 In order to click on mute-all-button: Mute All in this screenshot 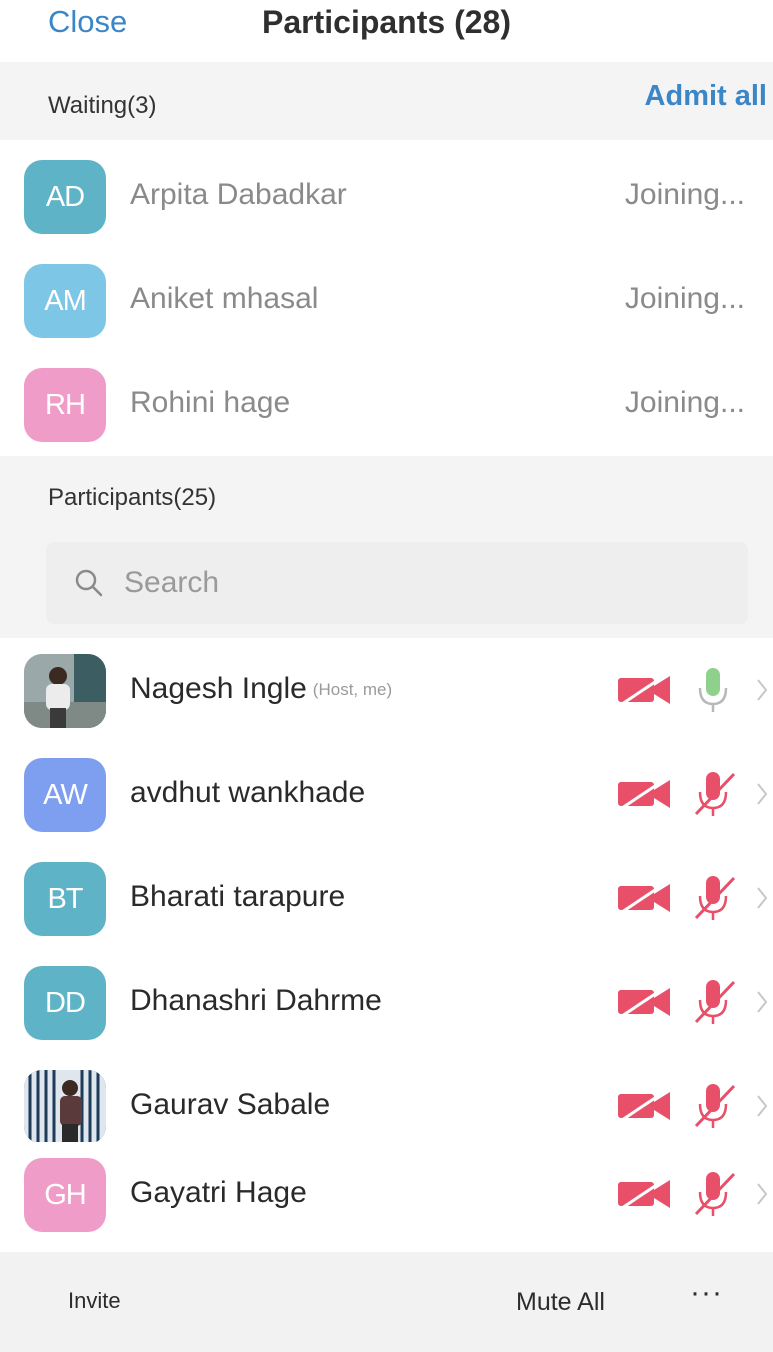, I will do `click(560, 1302)`.